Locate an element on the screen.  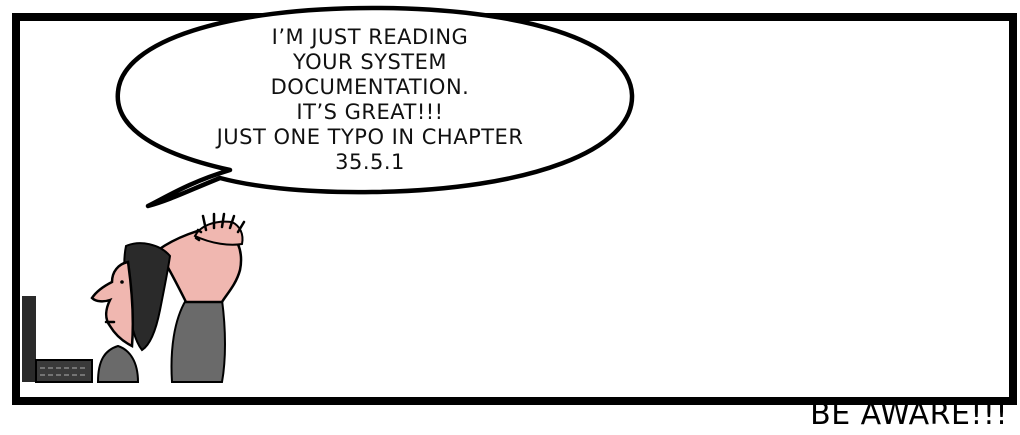
speech-line-1: I’M JUST READING is located at coordinates (370, 37).